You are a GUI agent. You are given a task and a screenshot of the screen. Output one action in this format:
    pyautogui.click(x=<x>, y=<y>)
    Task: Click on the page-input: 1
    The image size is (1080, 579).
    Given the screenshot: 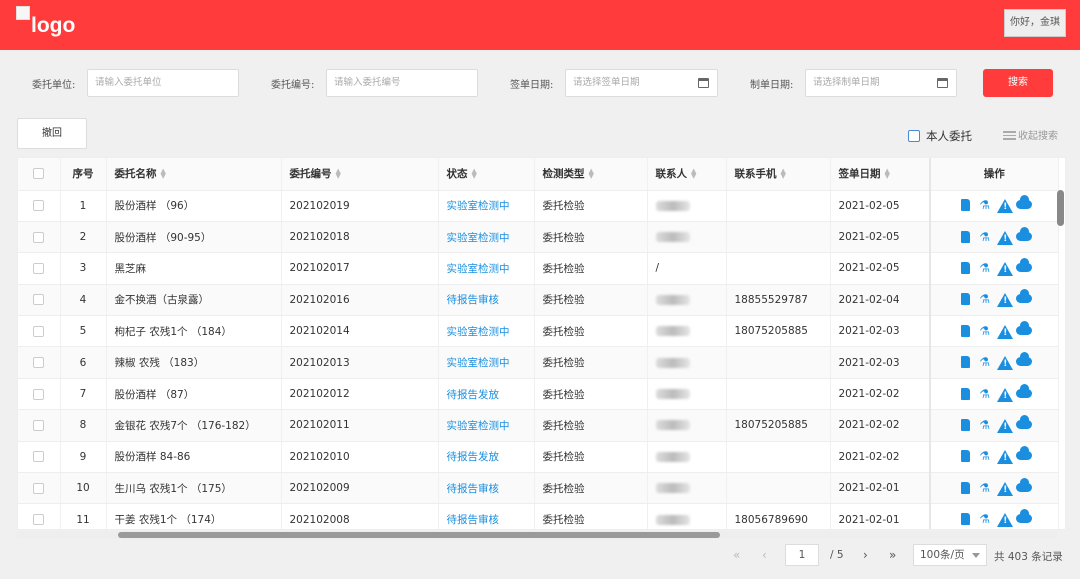 What is the action you would take?
    pyautogui.click(x=802, y=555)
    